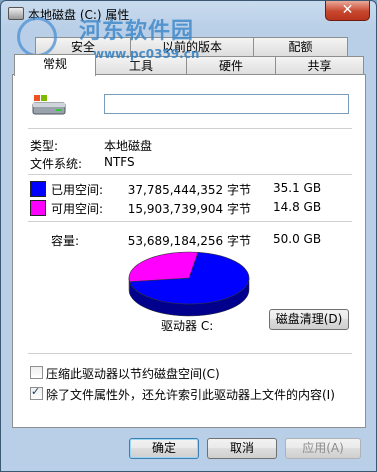 The image size is (377, 472). I want to click on tab-hardware: 硬件, so click(231, 66).